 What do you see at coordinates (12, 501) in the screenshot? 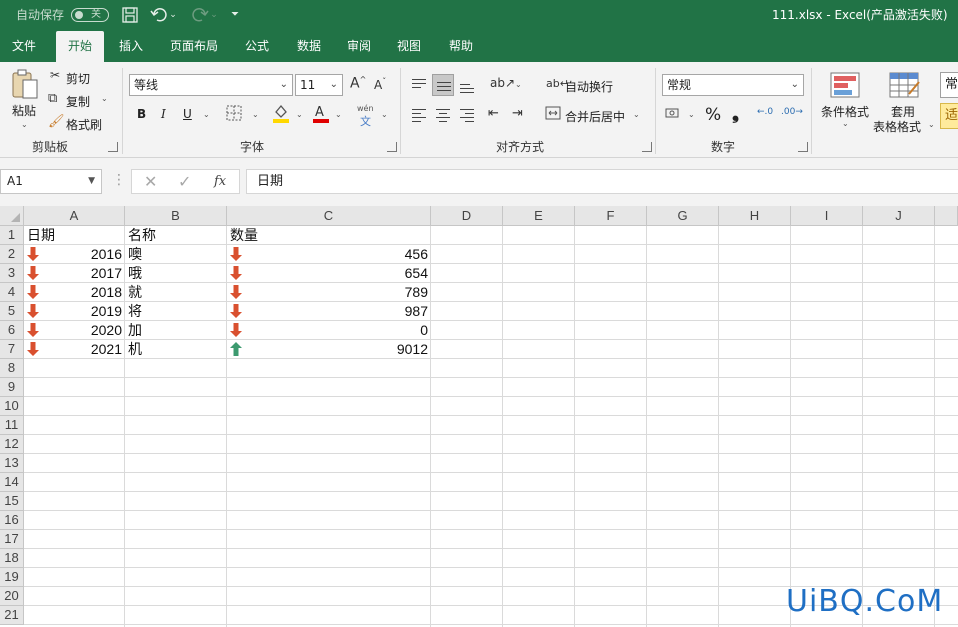
I see `row-header-15: 15` at bounding box center [12, 501].